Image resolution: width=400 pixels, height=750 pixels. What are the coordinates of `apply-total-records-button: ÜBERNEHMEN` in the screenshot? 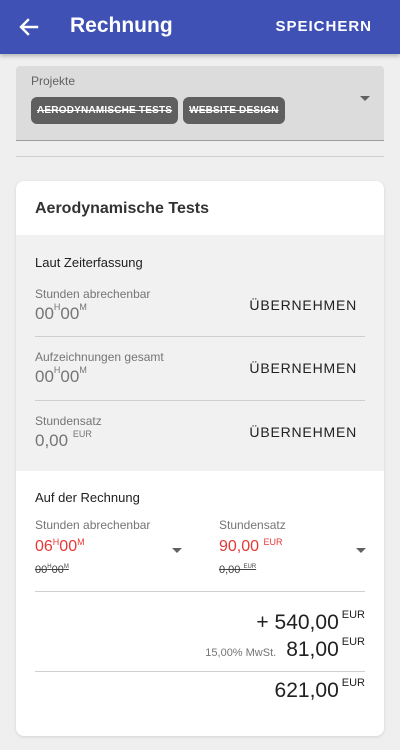 It's located at (303, 368).